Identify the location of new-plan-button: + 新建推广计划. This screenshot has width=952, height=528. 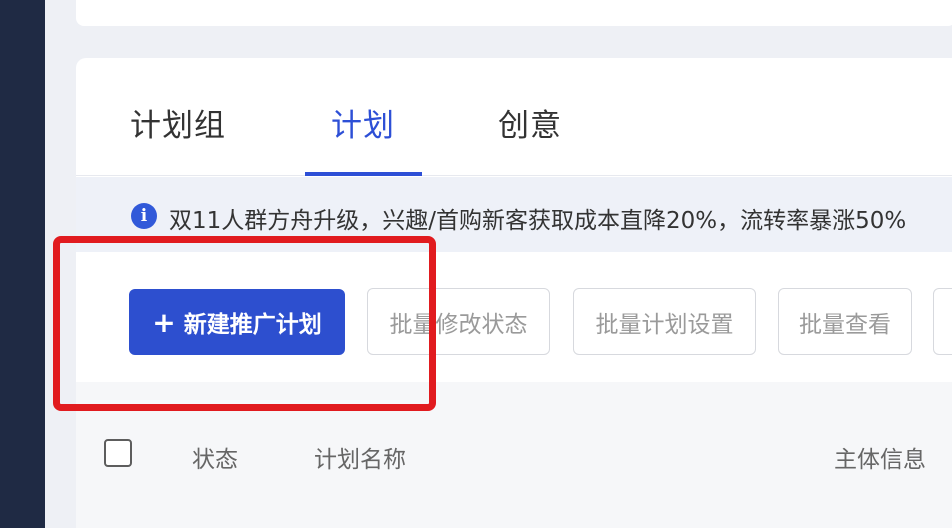
(237, 322).